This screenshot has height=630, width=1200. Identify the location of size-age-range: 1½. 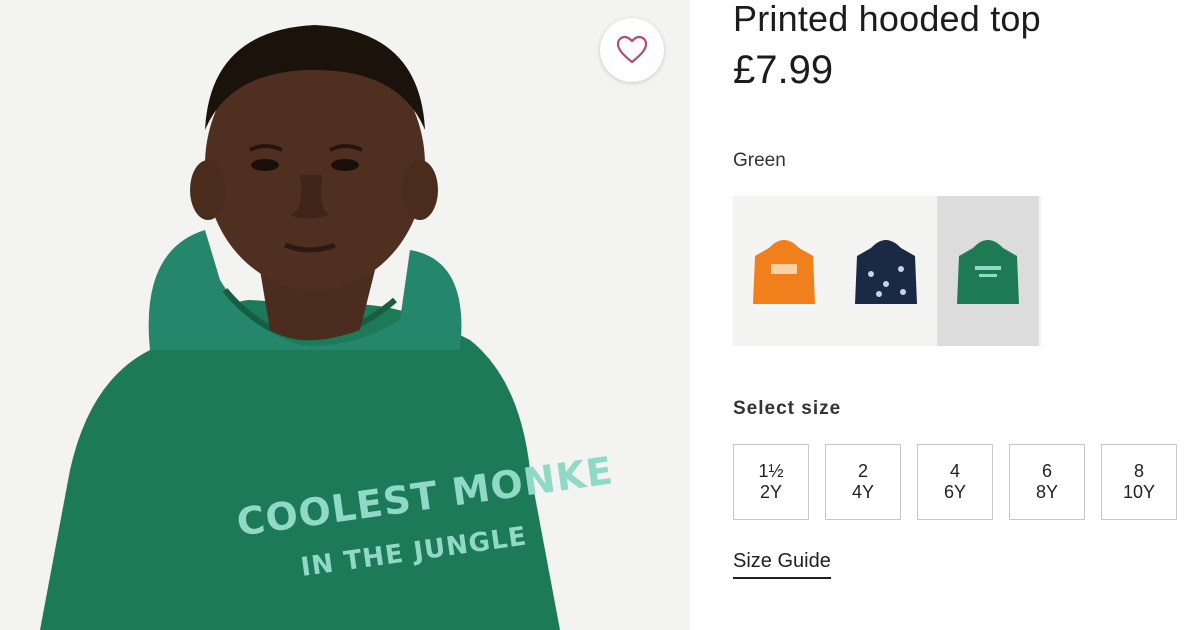
(771, 471).